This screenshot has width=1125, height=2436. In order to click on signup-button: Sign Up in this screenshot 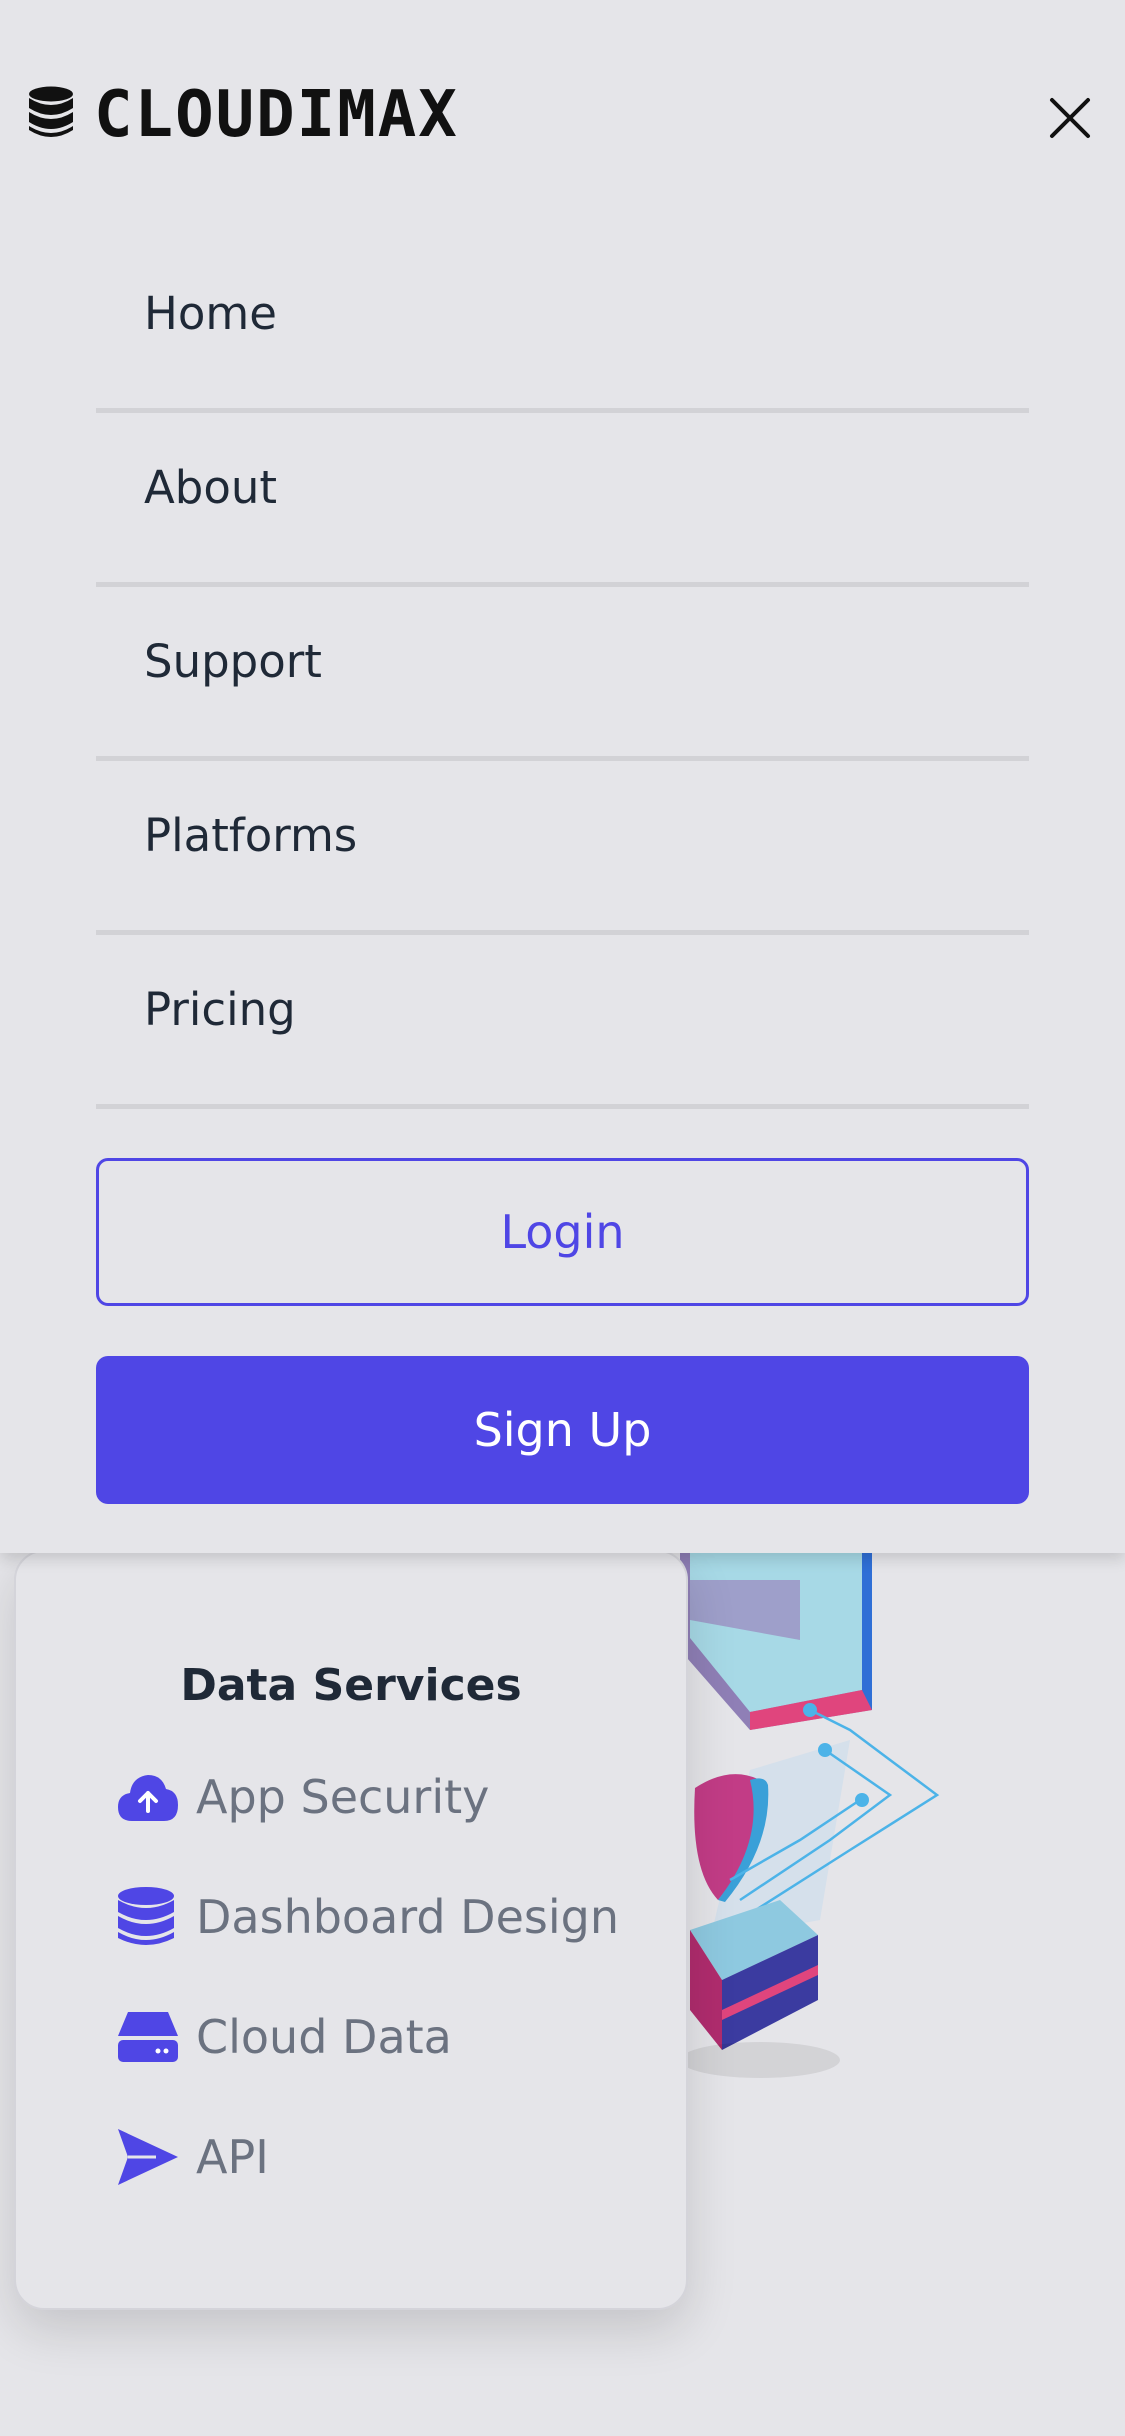, I will do `click(562, 1430)`.